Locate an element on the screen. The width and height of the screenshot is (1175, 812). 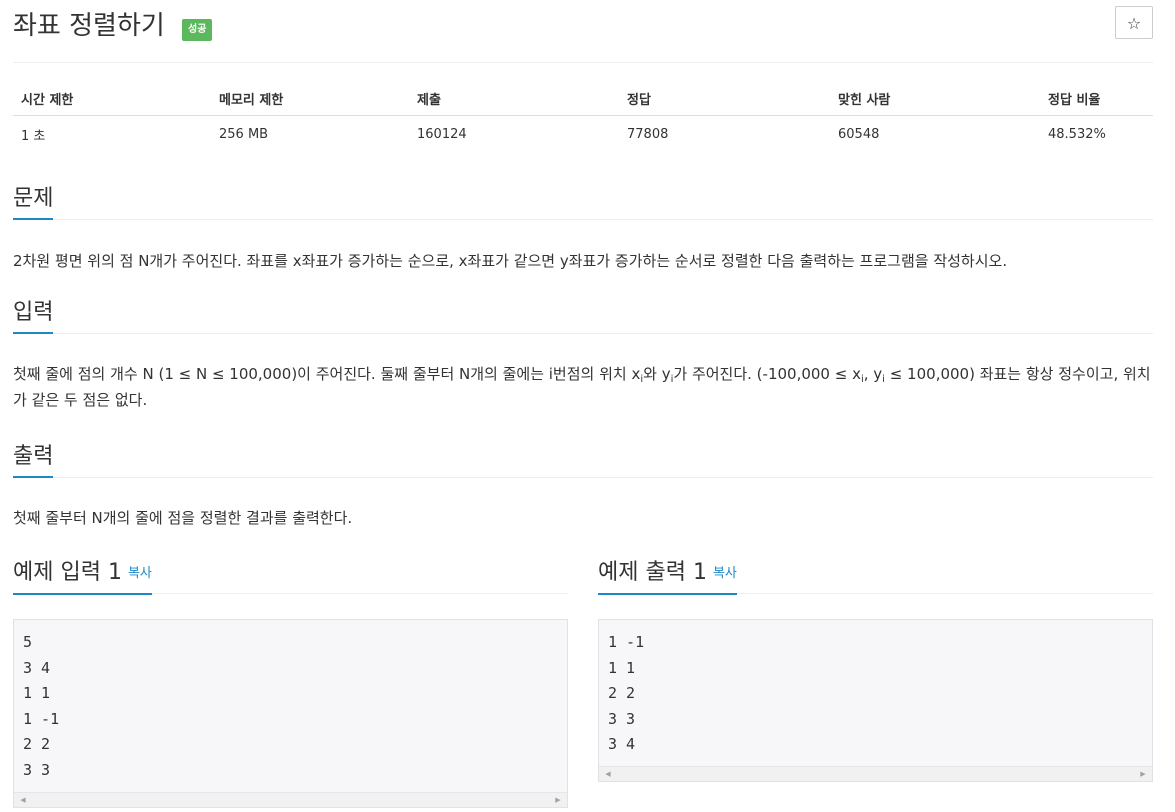
status-badge: 성공 is located at coordinates (197, 30).